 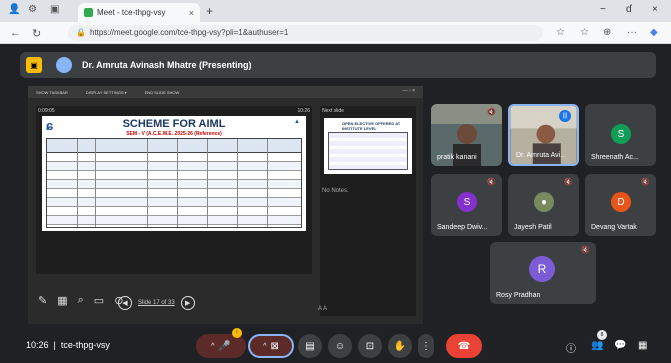 I want to click on slide-navigation: ◀ Slide 17 of 33 ▶, so click(x=156, y=303).